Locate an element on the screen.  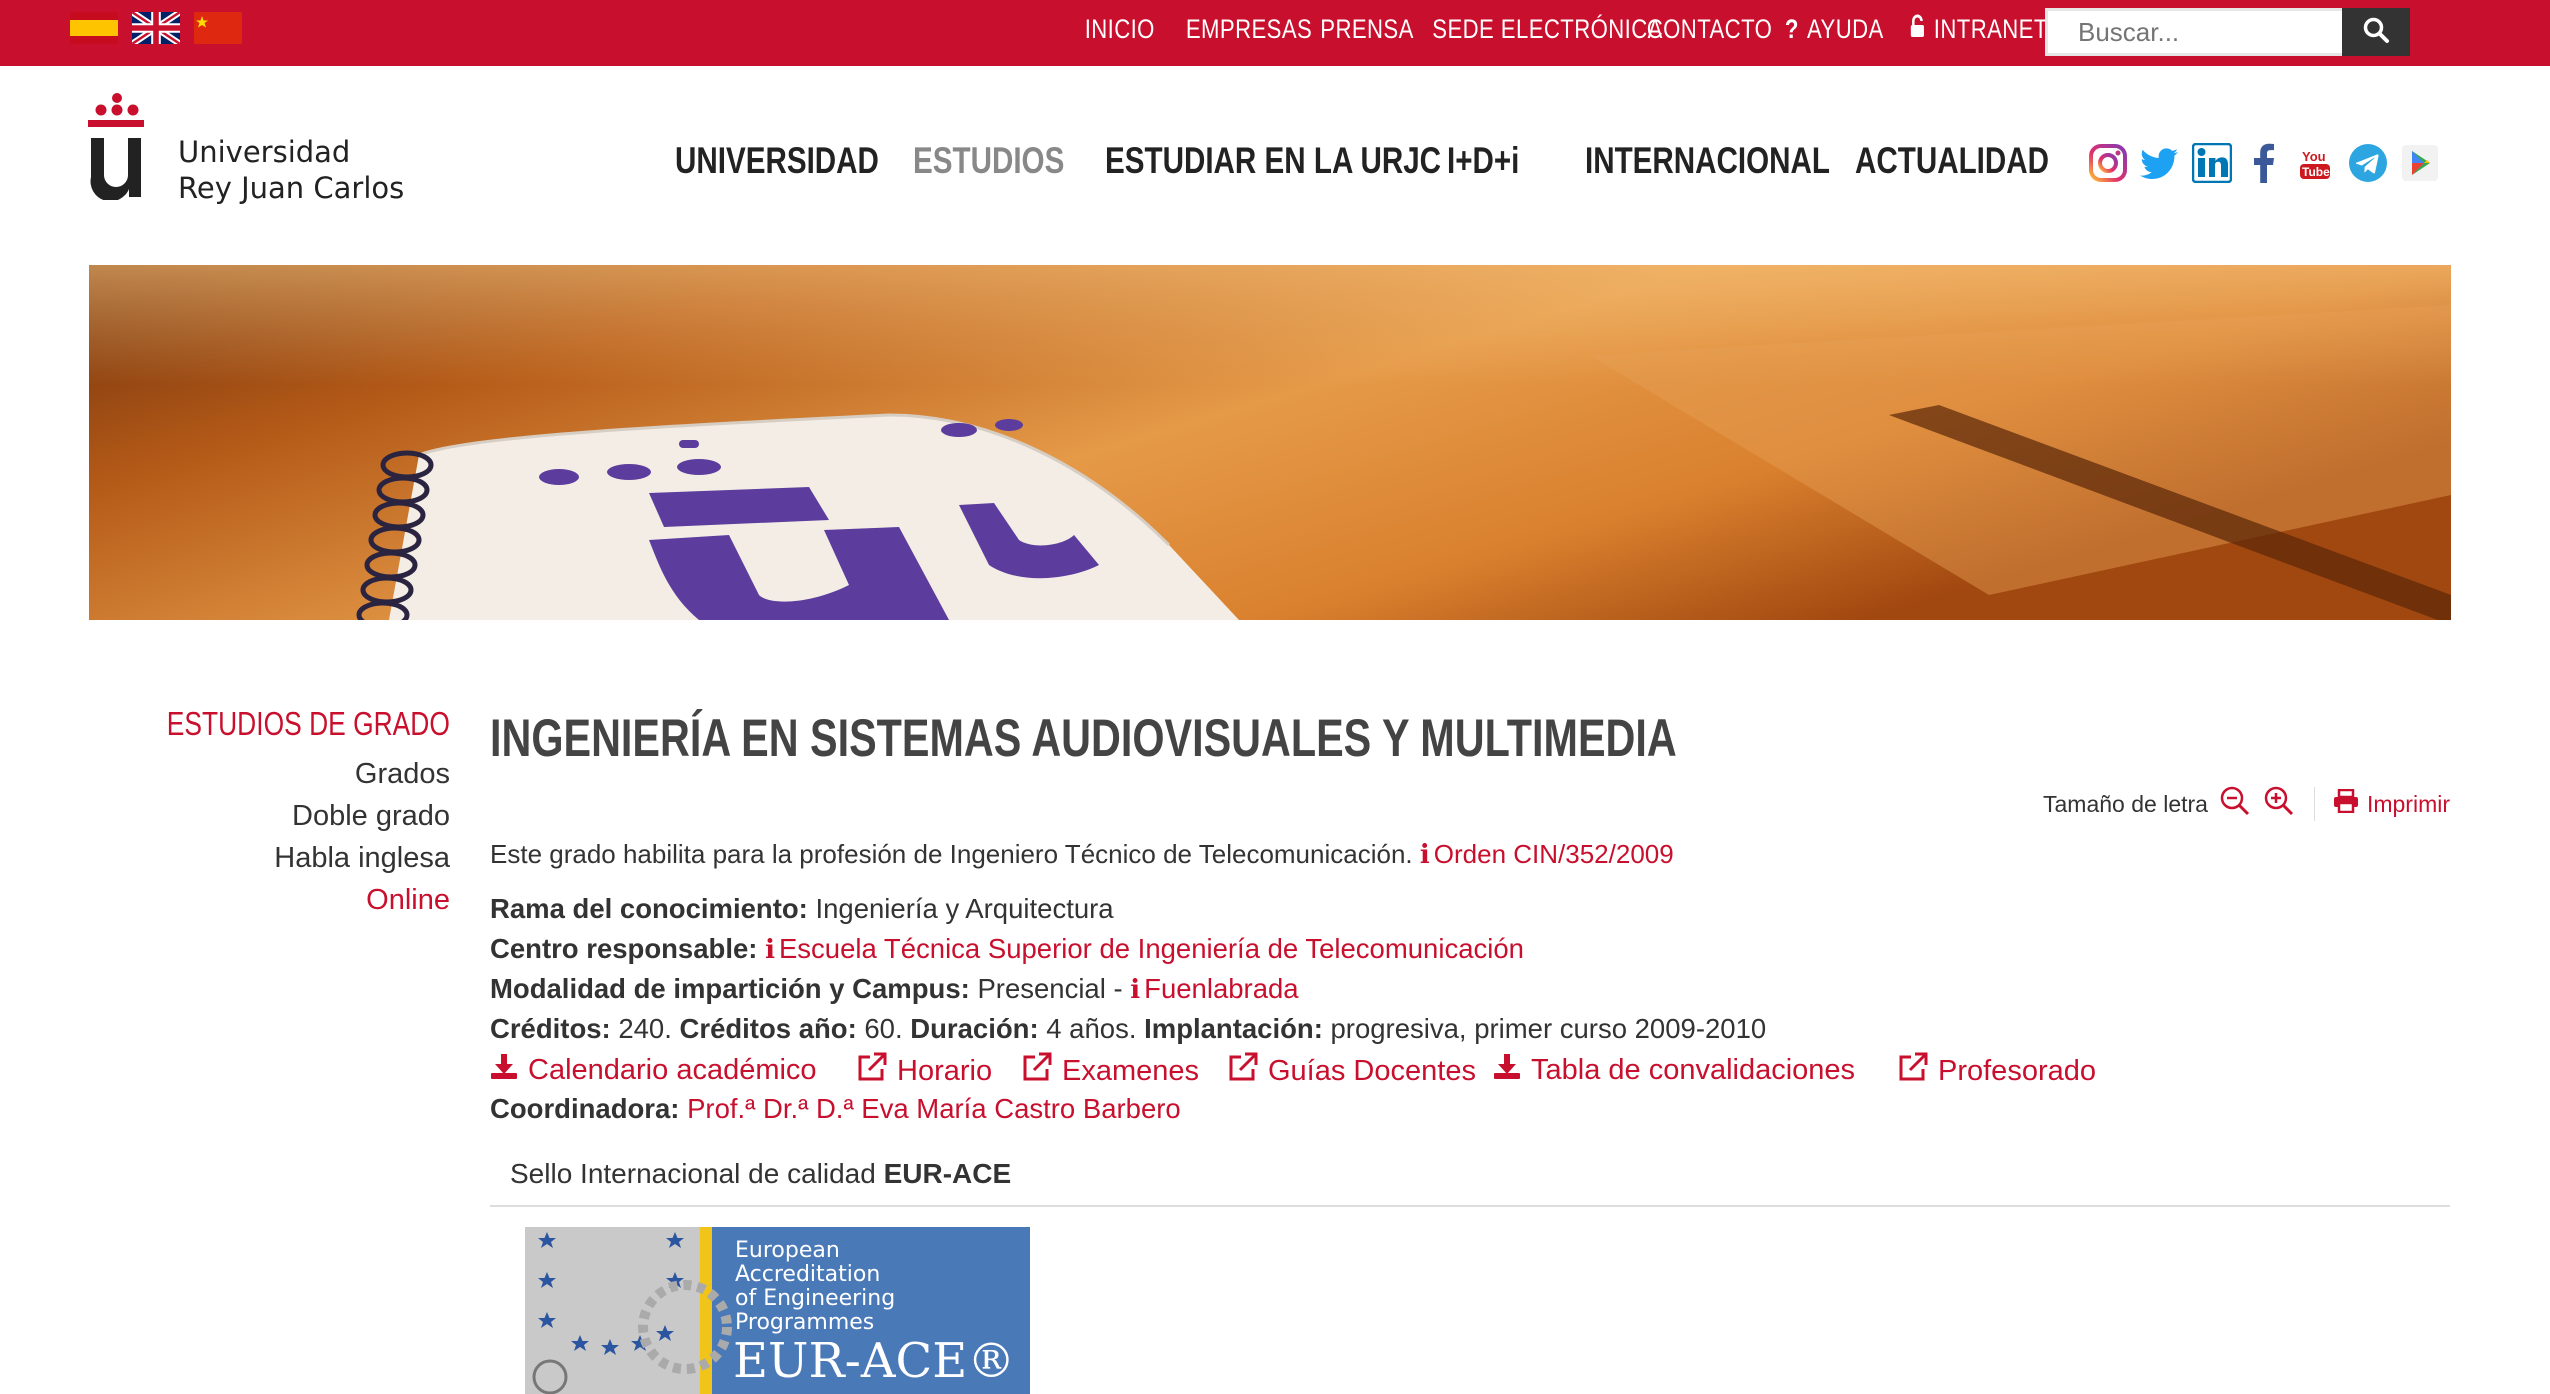
urjc-logo-mark is located at coordinates (116, 146).